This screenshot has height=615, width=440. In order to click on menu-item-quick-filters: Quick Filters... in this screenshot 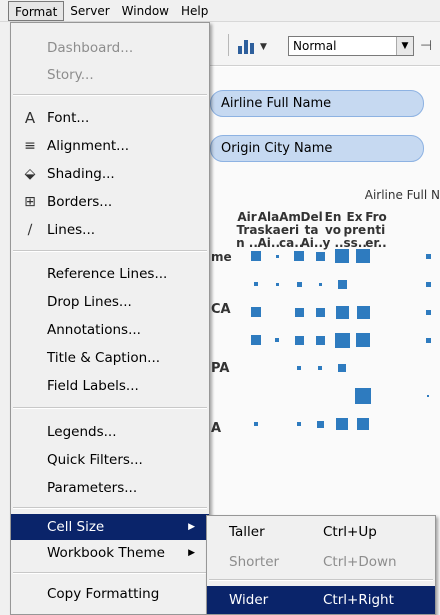, I will do `click(110, 460)`.